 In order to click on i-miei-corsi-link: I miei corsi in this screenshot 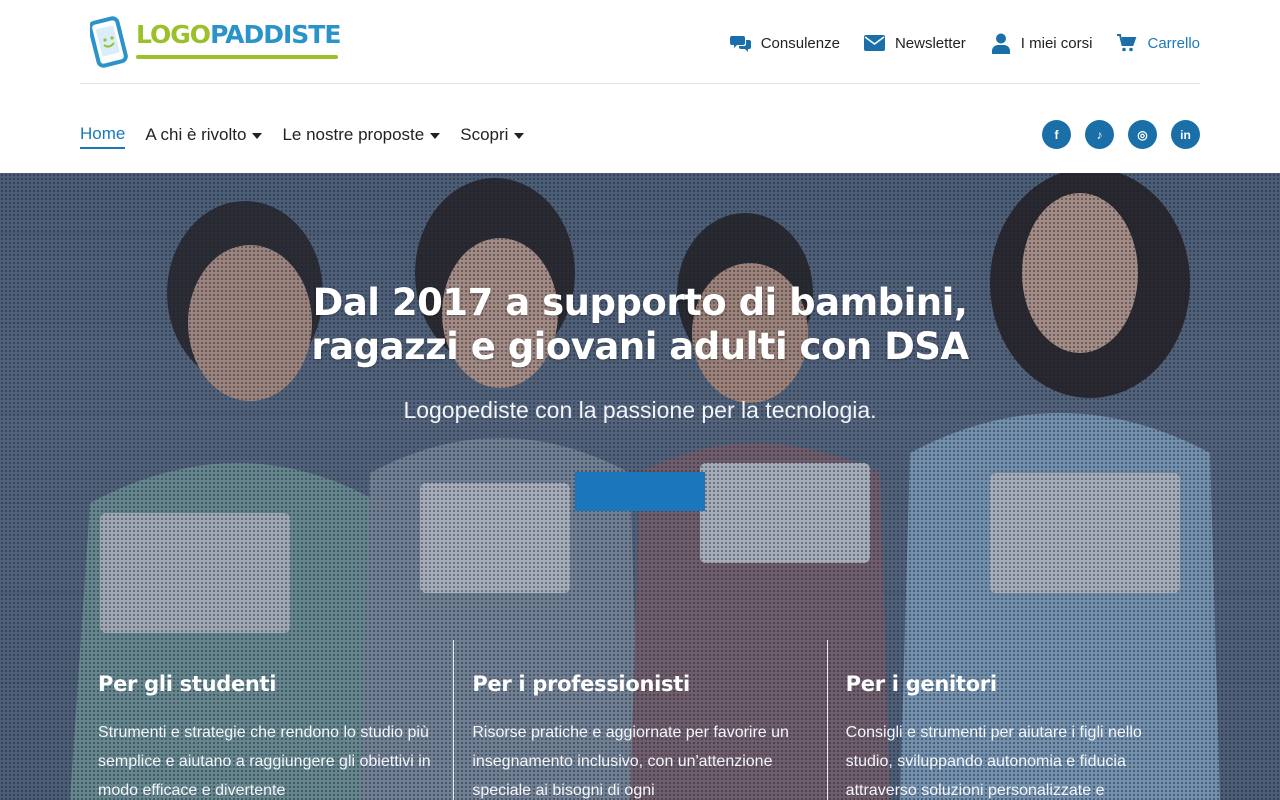, I will do `click(1041, 43)`.